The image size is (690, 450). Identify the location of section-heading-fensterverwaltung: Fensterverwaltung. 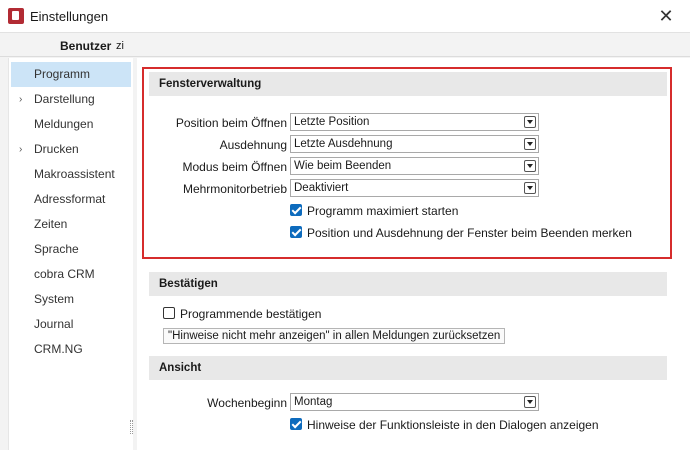
(408, 84).